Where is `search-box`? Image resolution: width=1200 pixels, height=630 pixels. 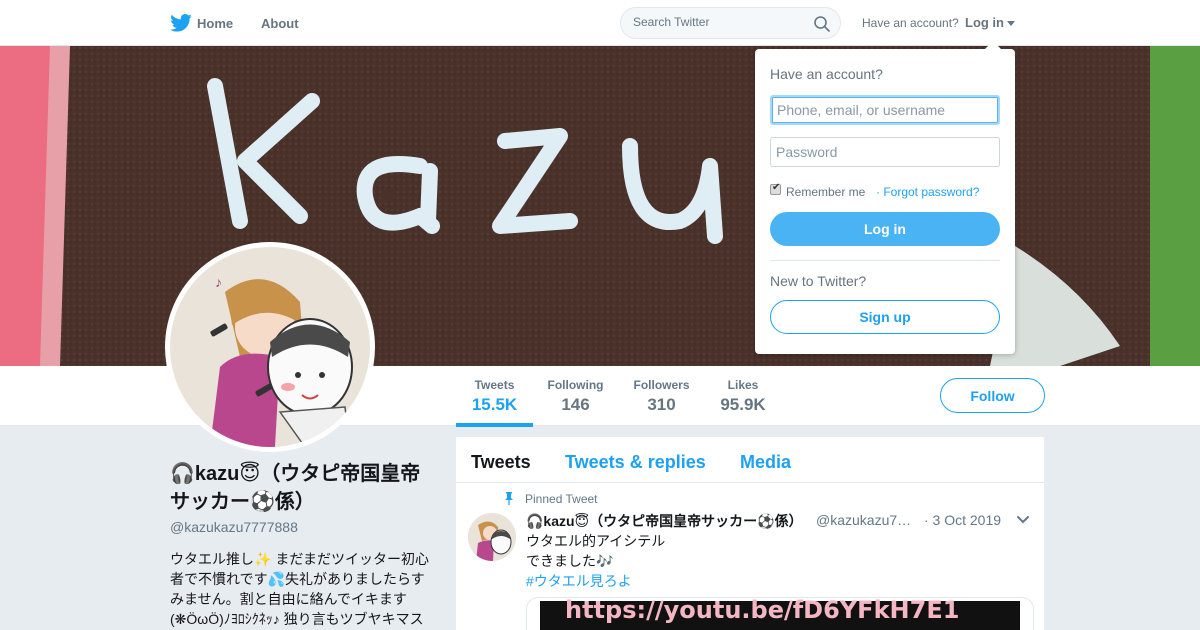
search-box is located at coordinates (730, 23).